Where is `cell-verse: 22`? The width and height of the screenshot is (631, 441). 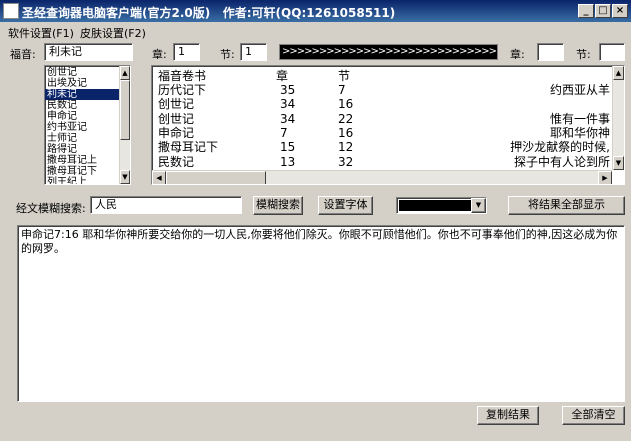 cell-verse: 22 is located at coordinates (346, 118).